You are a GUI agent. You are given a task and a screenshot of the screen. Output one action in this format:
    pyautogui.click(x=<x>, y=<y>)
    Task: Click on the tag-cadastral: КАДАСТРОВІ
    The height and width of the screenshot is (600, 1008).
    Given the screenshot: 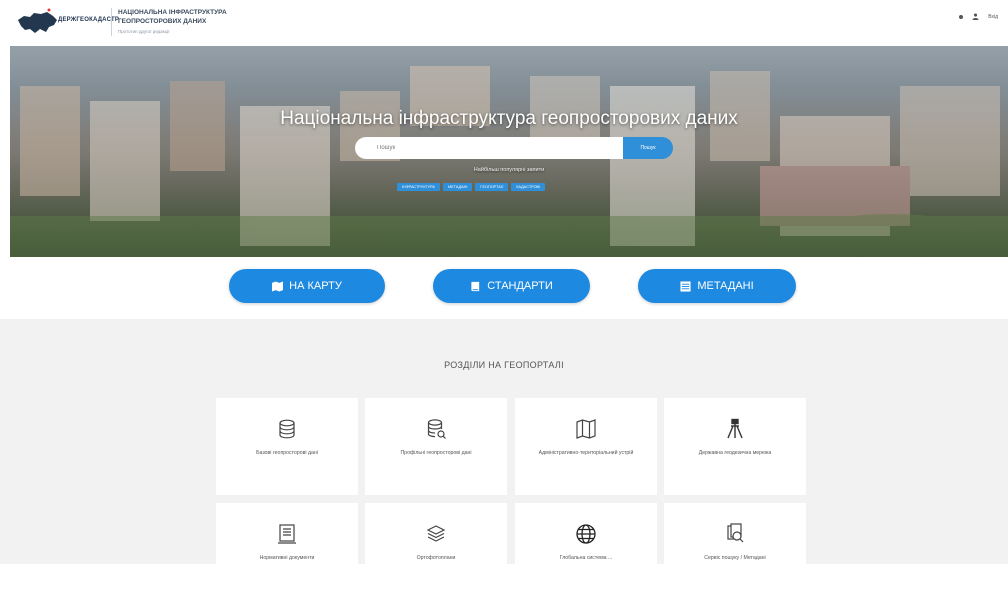 What is the action you would take?
    pyautogui.click(x=528, y=187)
    